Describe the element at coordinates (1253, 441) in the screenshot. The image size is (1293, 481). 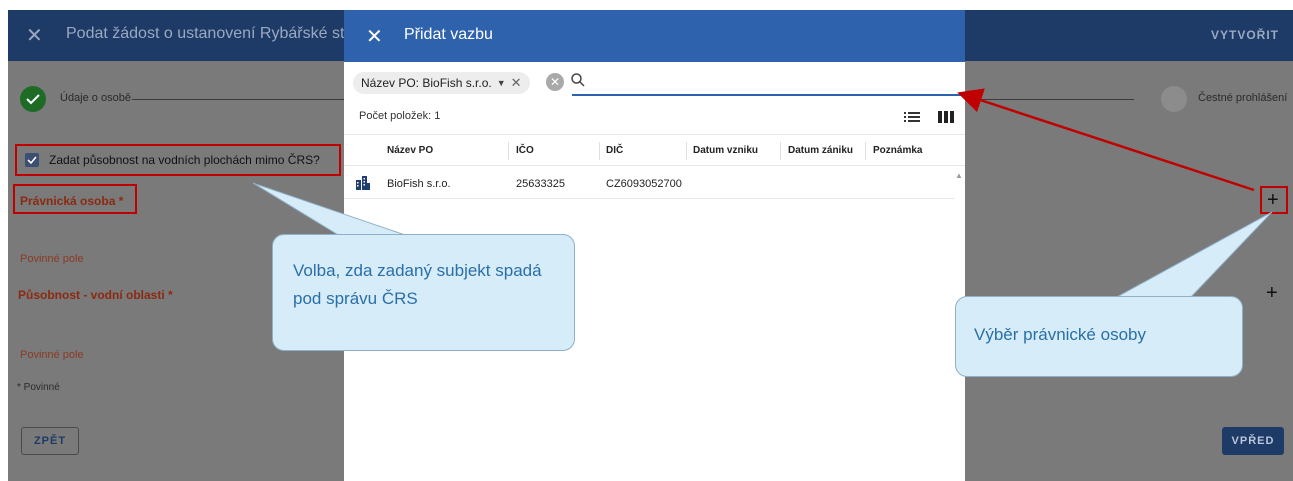
I see `next-button: VPŘED` at that location.